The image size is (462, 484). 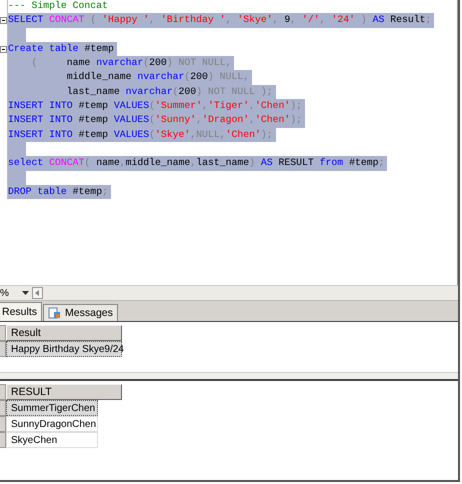 I want to click on result-cell: Happy Birthday Skye9/24, so click(x=64, y=349).